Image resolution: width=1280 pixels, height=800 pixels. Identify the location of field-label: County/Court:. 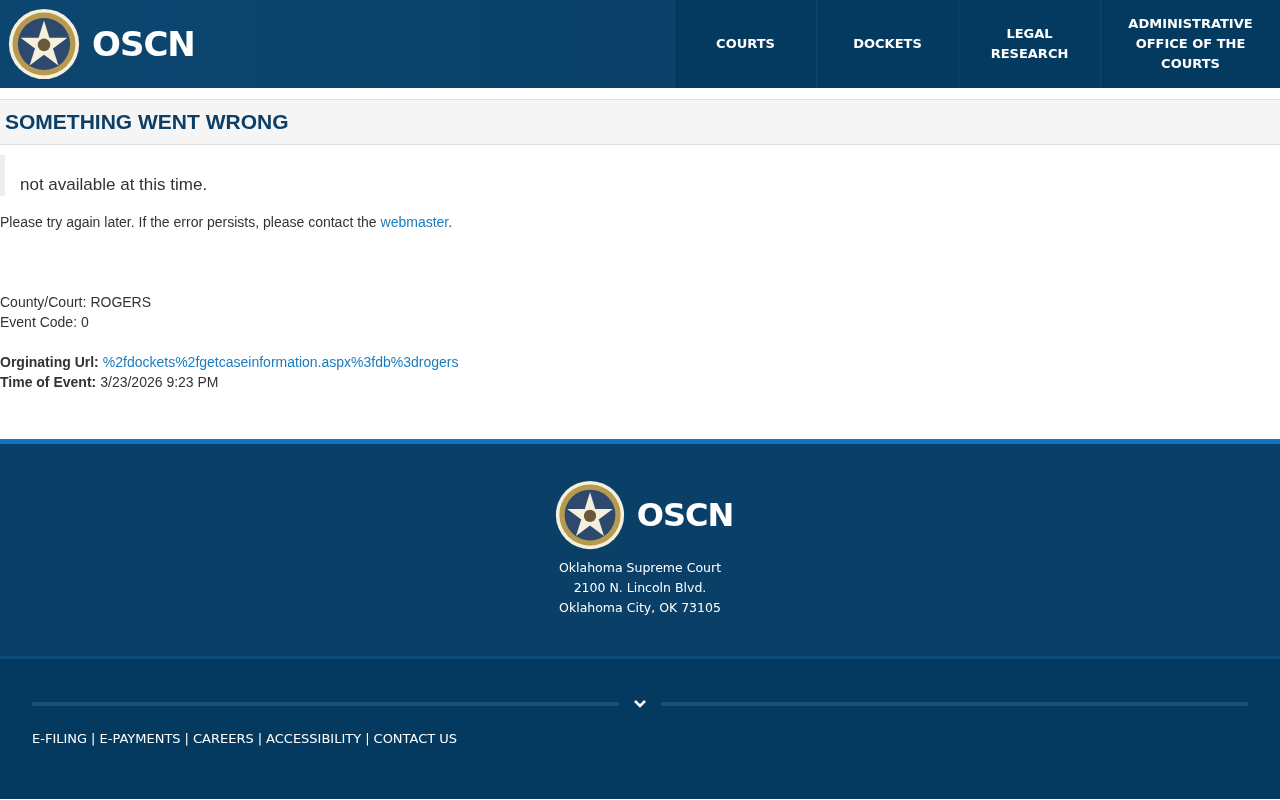
(43, 302).